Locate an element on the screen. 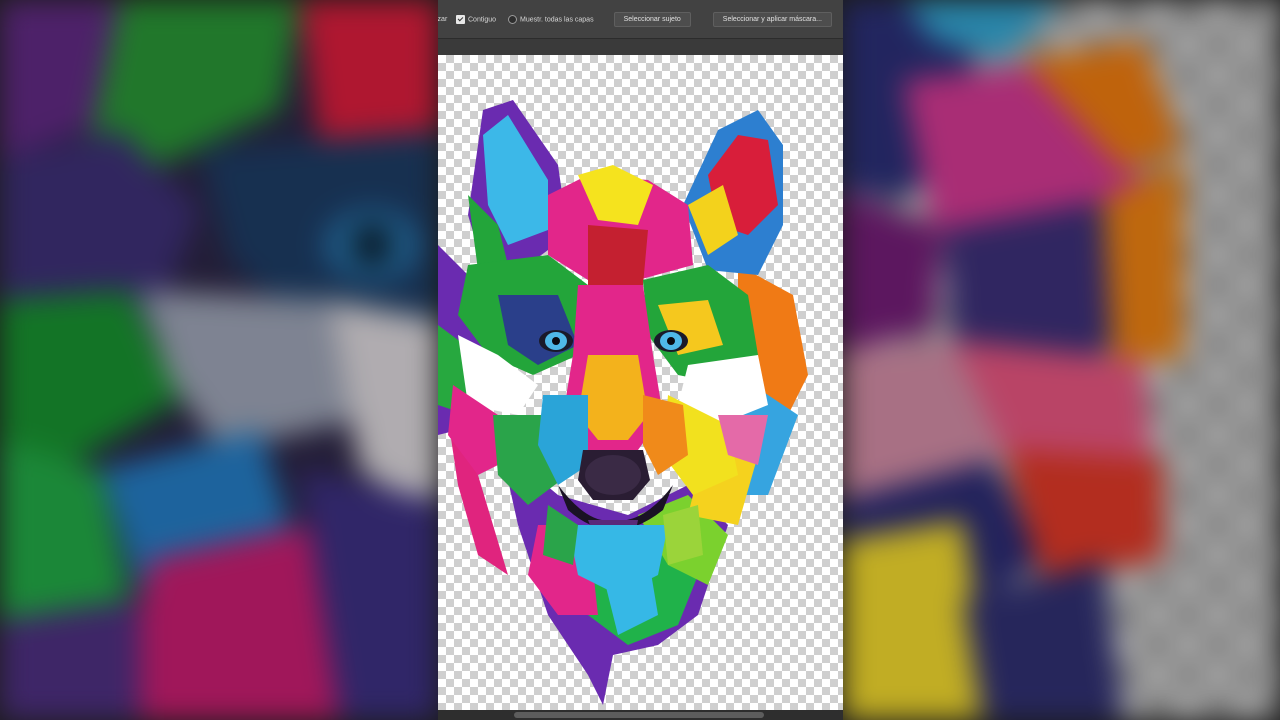 Image resolution: width=1280 pixels, height=720 pixels. horizontal-scrollbar is located at coordinates (640, 715).